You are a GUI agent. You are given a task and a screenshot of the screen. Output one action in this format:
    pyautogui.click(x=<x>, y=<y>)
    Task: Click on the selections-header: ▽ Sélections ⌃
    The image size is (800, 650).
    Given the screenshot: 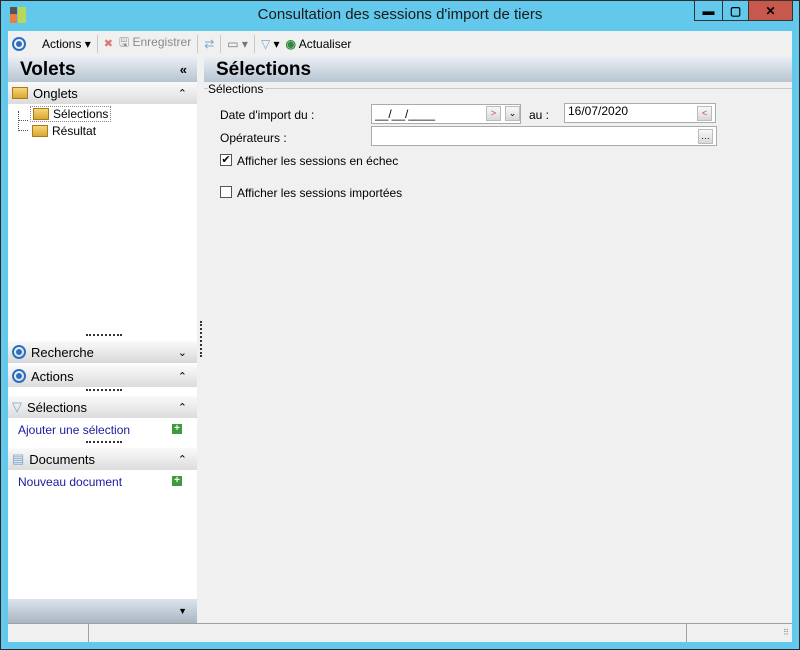 What is the action you would take?
    pyautogui.click(x=102, y=407)
    